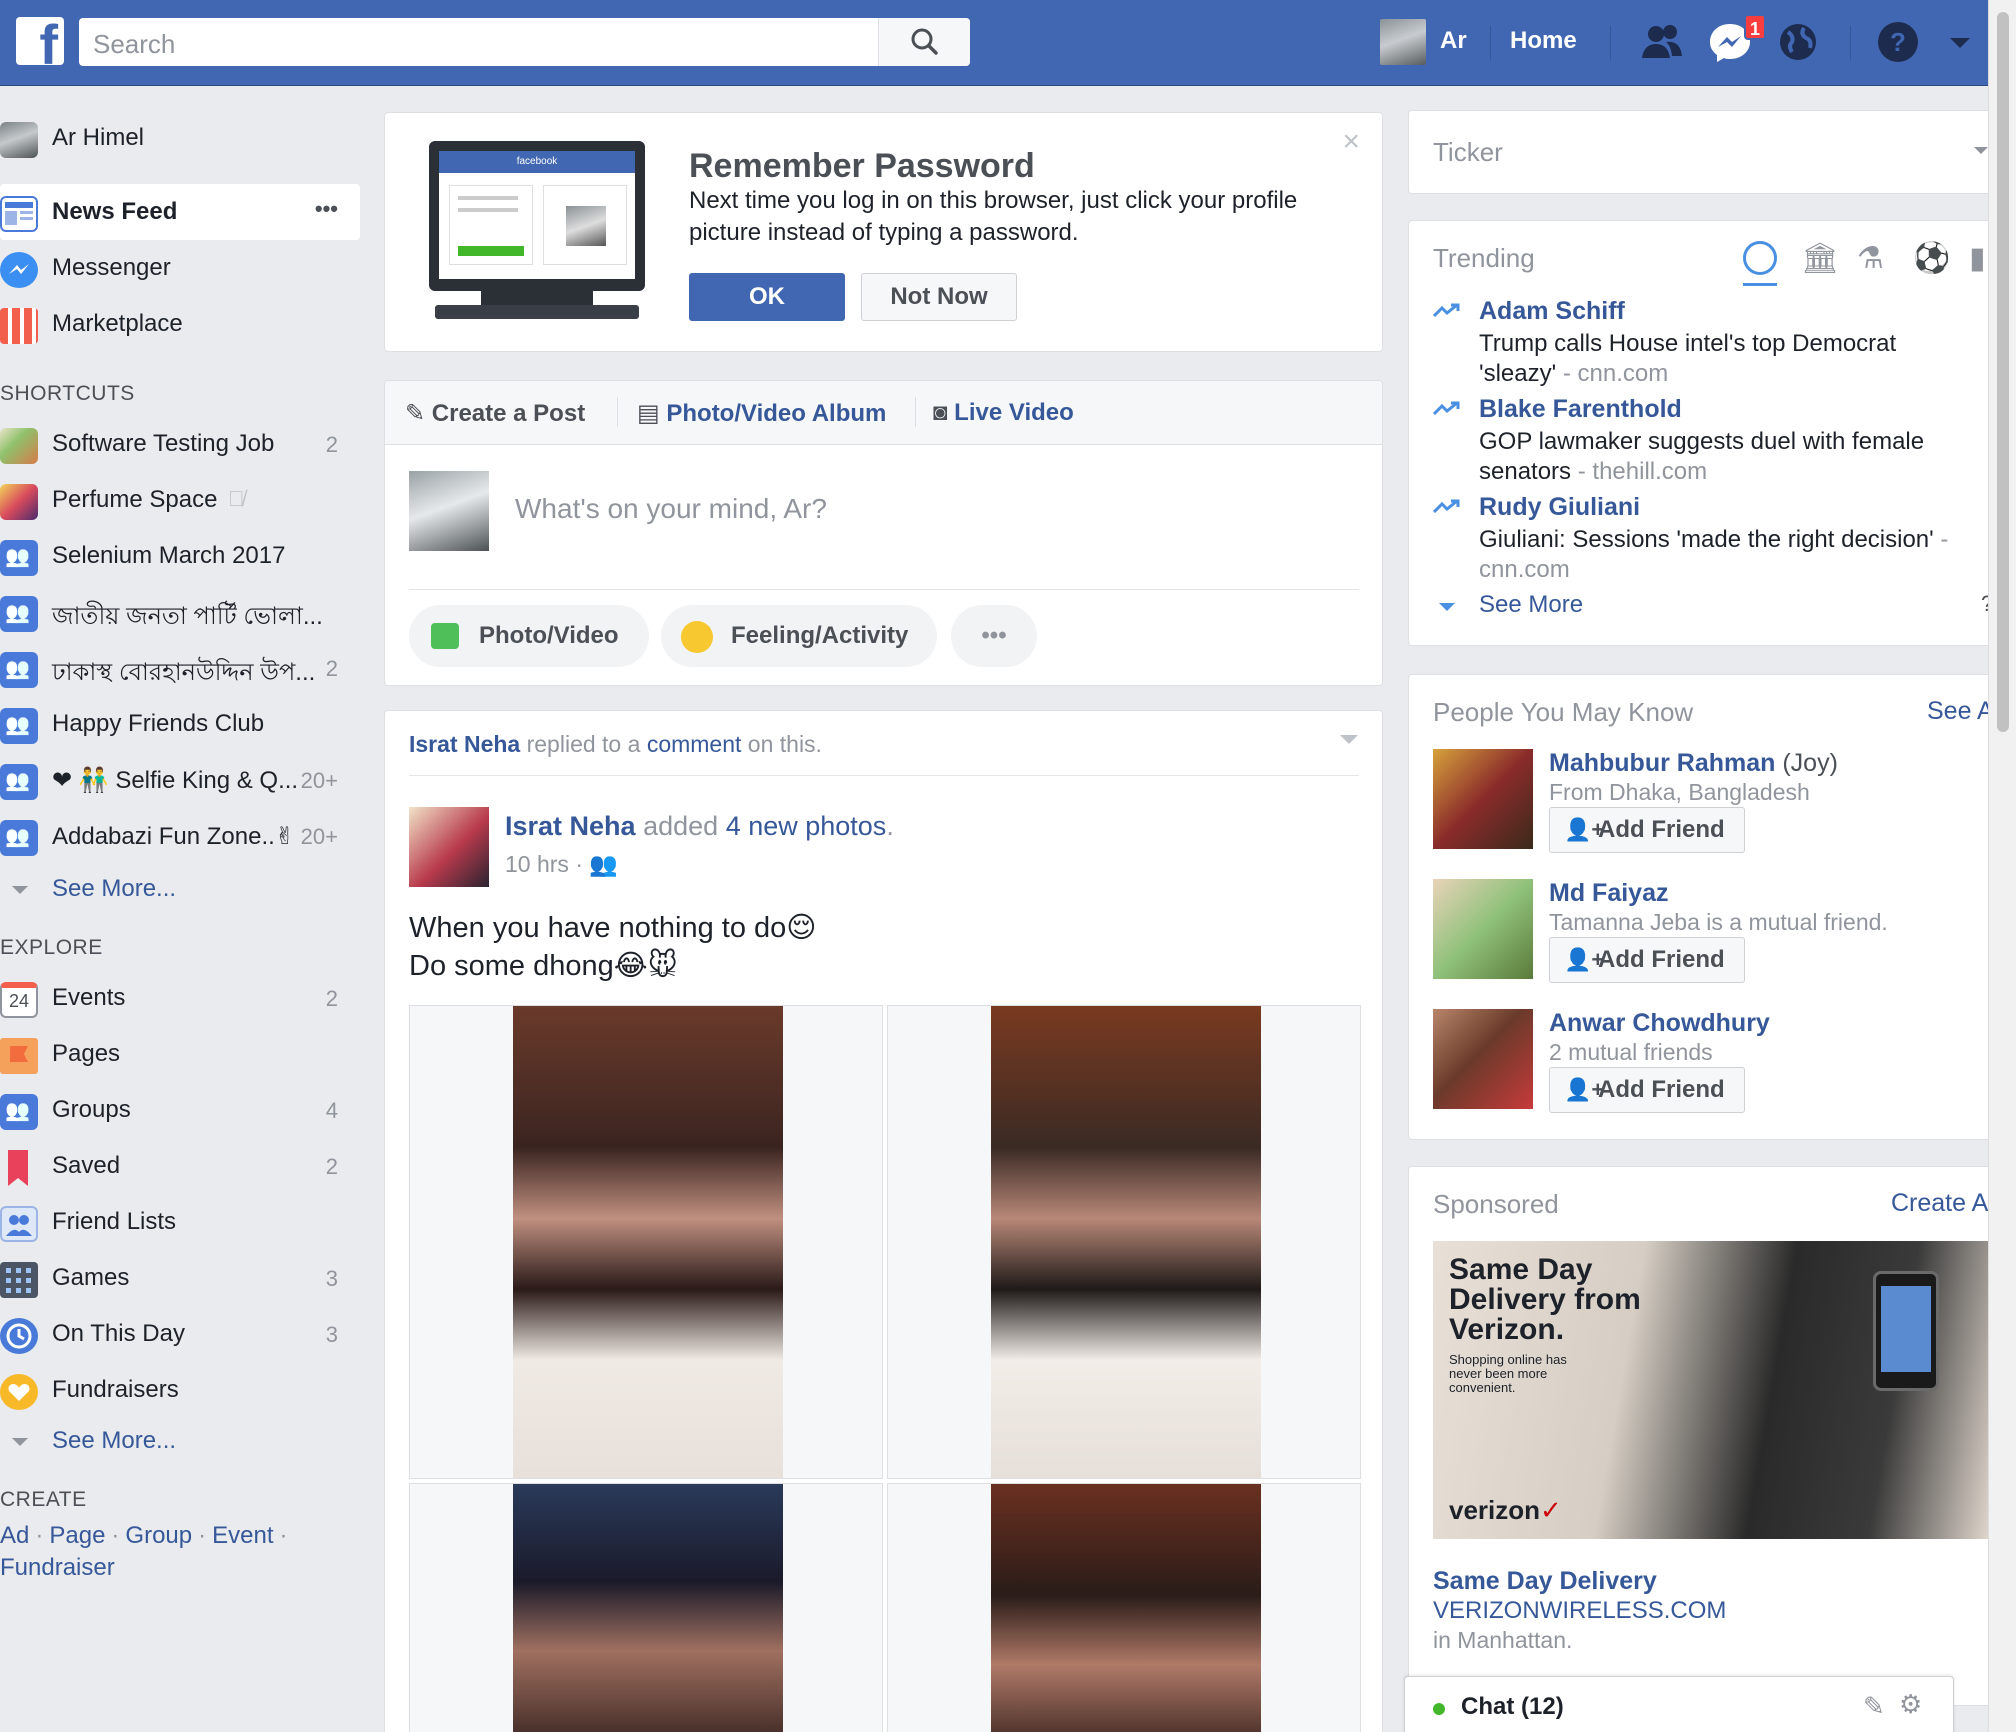  Describe the element at coordinates (1543, 41) in the screenshot. I see `home-link: Home` at that location.